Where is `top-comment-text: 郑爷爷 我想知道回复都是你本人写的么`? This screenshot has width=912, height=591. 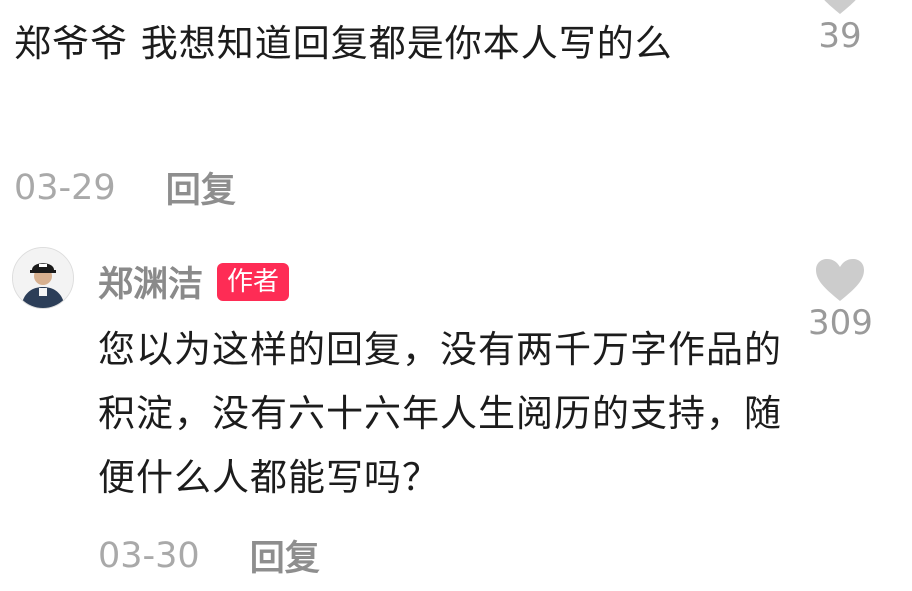 top-comment-text: 郑爷爷 我想知道回复都是你本人写的么 is located at coordinates (343, 43).